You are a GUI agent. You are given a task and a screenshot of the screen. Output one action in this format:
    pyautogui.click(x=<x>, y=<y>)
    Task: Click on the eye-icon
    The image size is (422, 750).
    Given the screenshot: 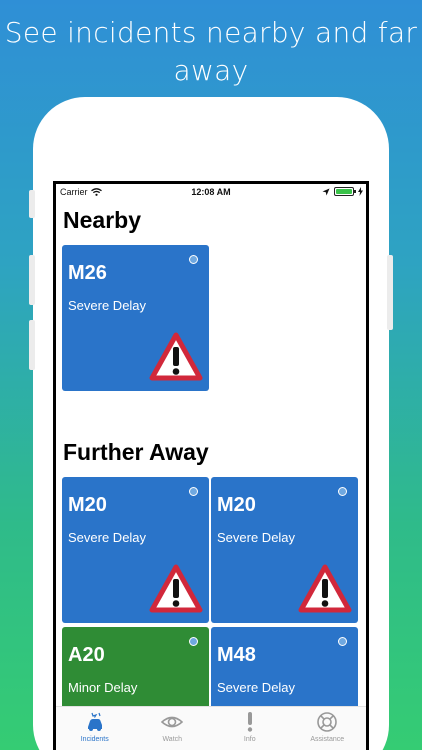 What is the action you would take?
    pyautogui.click(x=172, y=722)
    